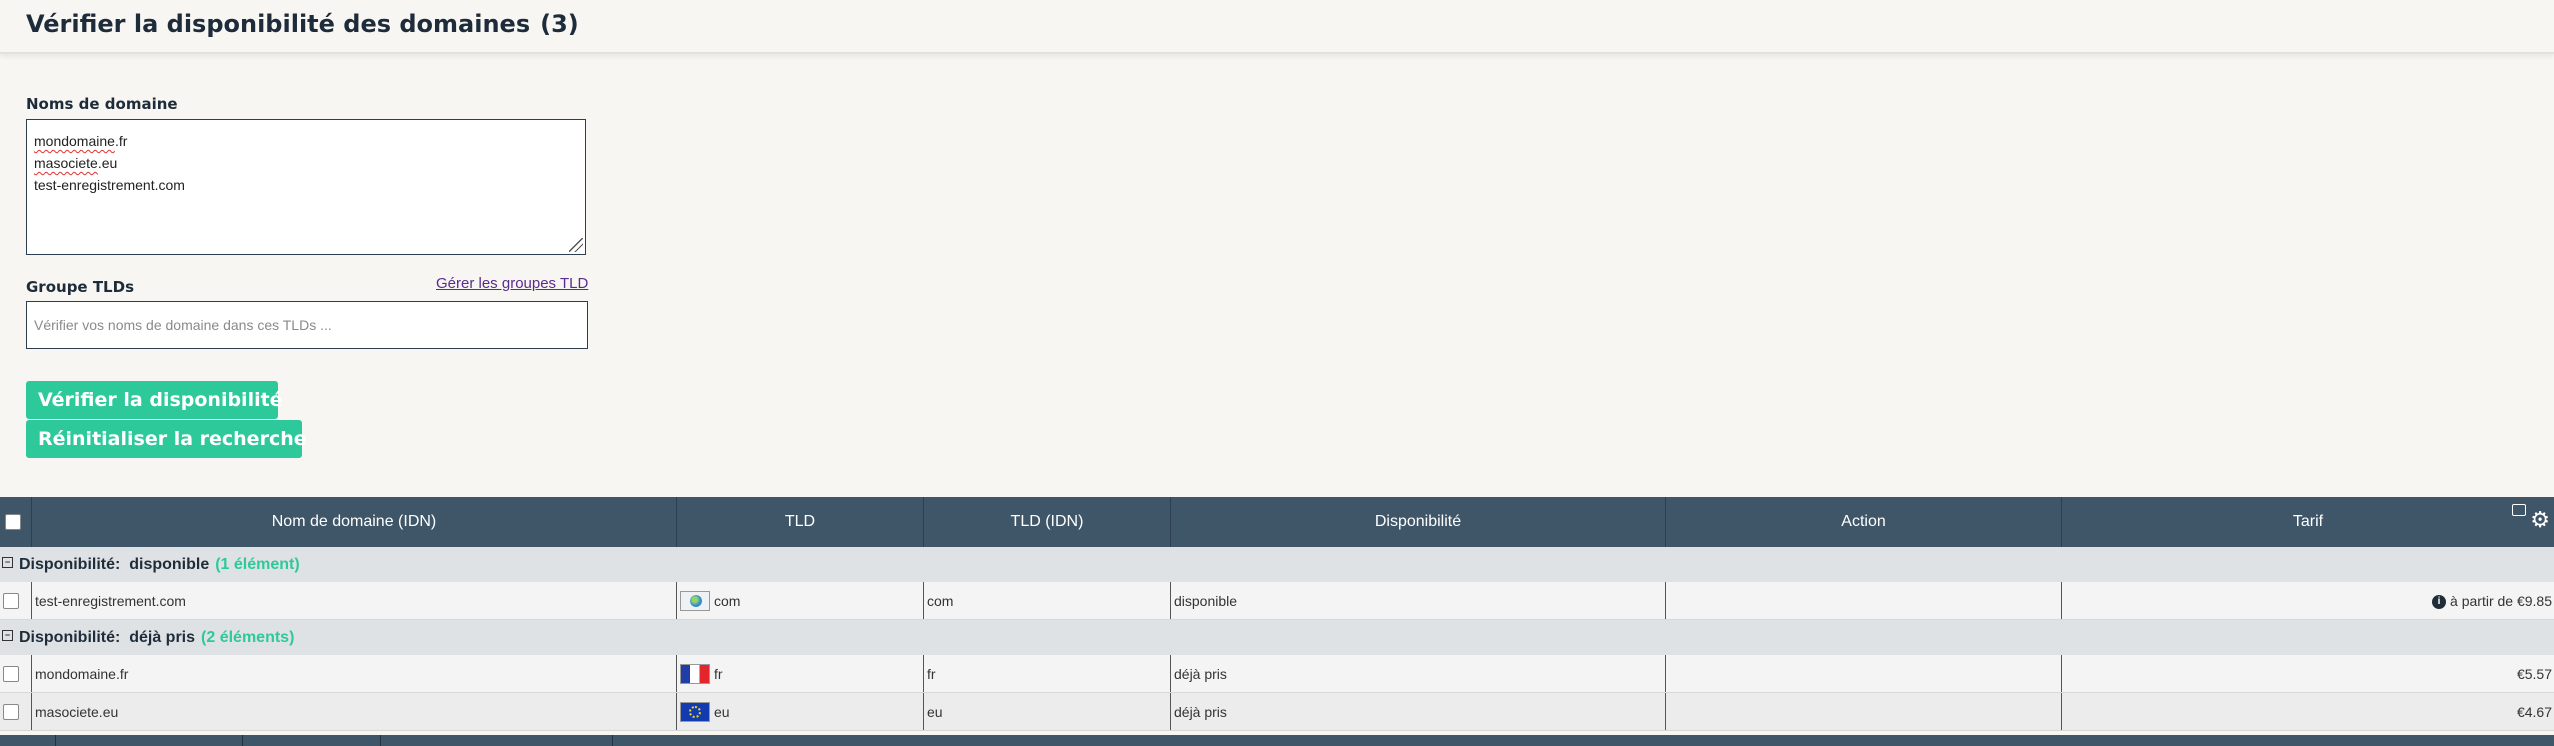 The width and height of the screenshot is (2554, 746). I want to click on domain-line-name: test-enregistrement.com, so click(109, 185).